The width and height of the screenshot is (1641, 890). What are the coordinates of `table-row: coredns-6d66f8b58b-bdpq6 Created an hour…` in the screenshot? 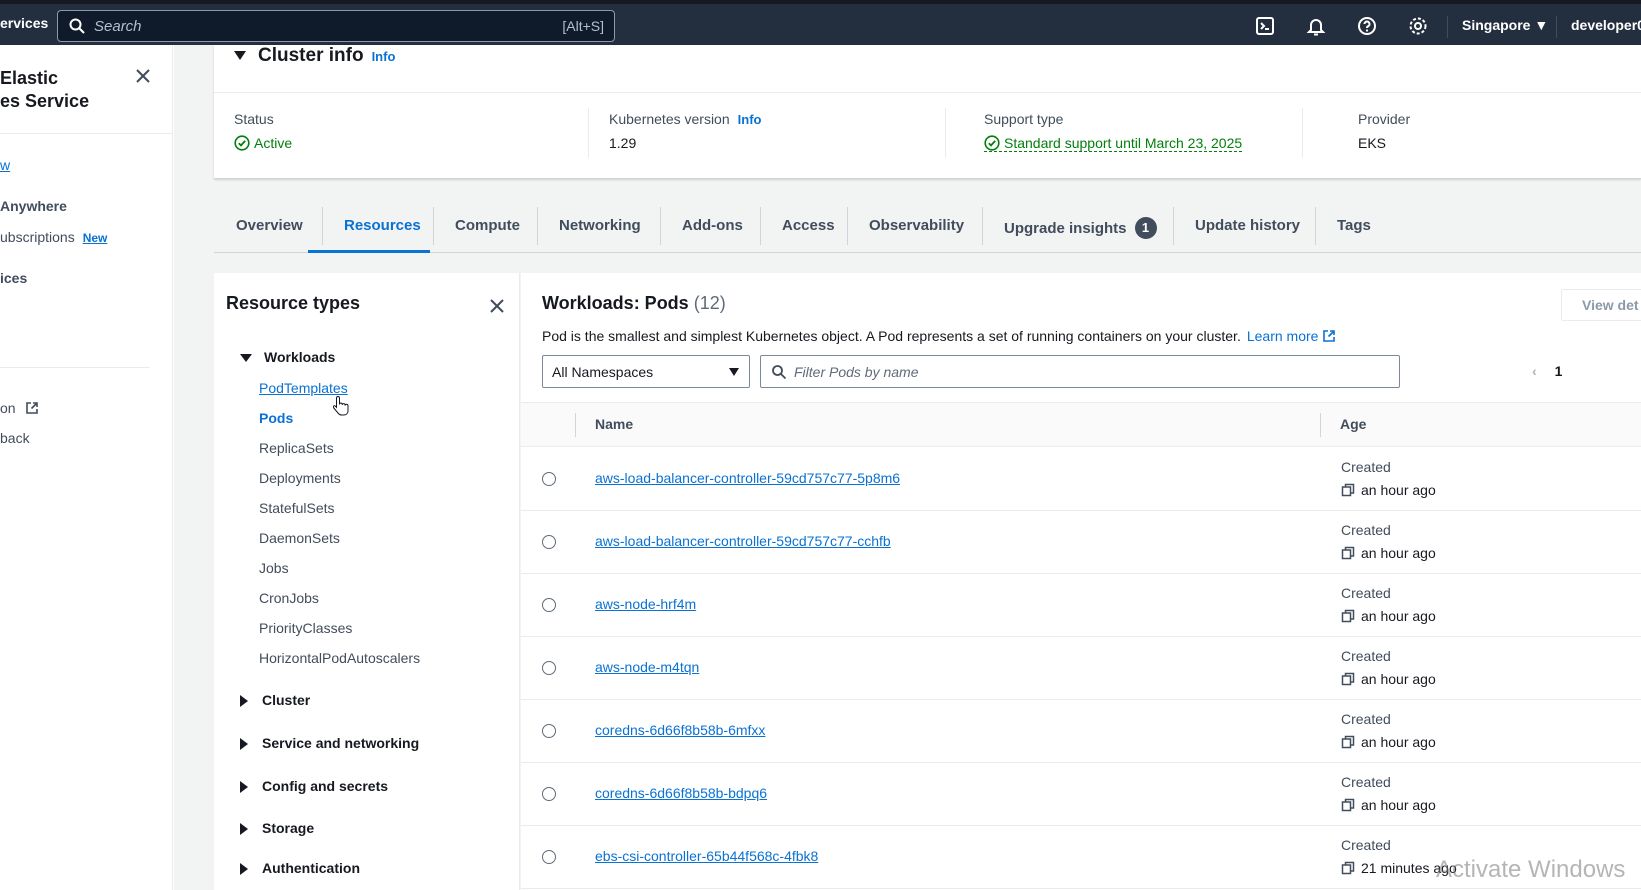 It's located at (1081, 794).